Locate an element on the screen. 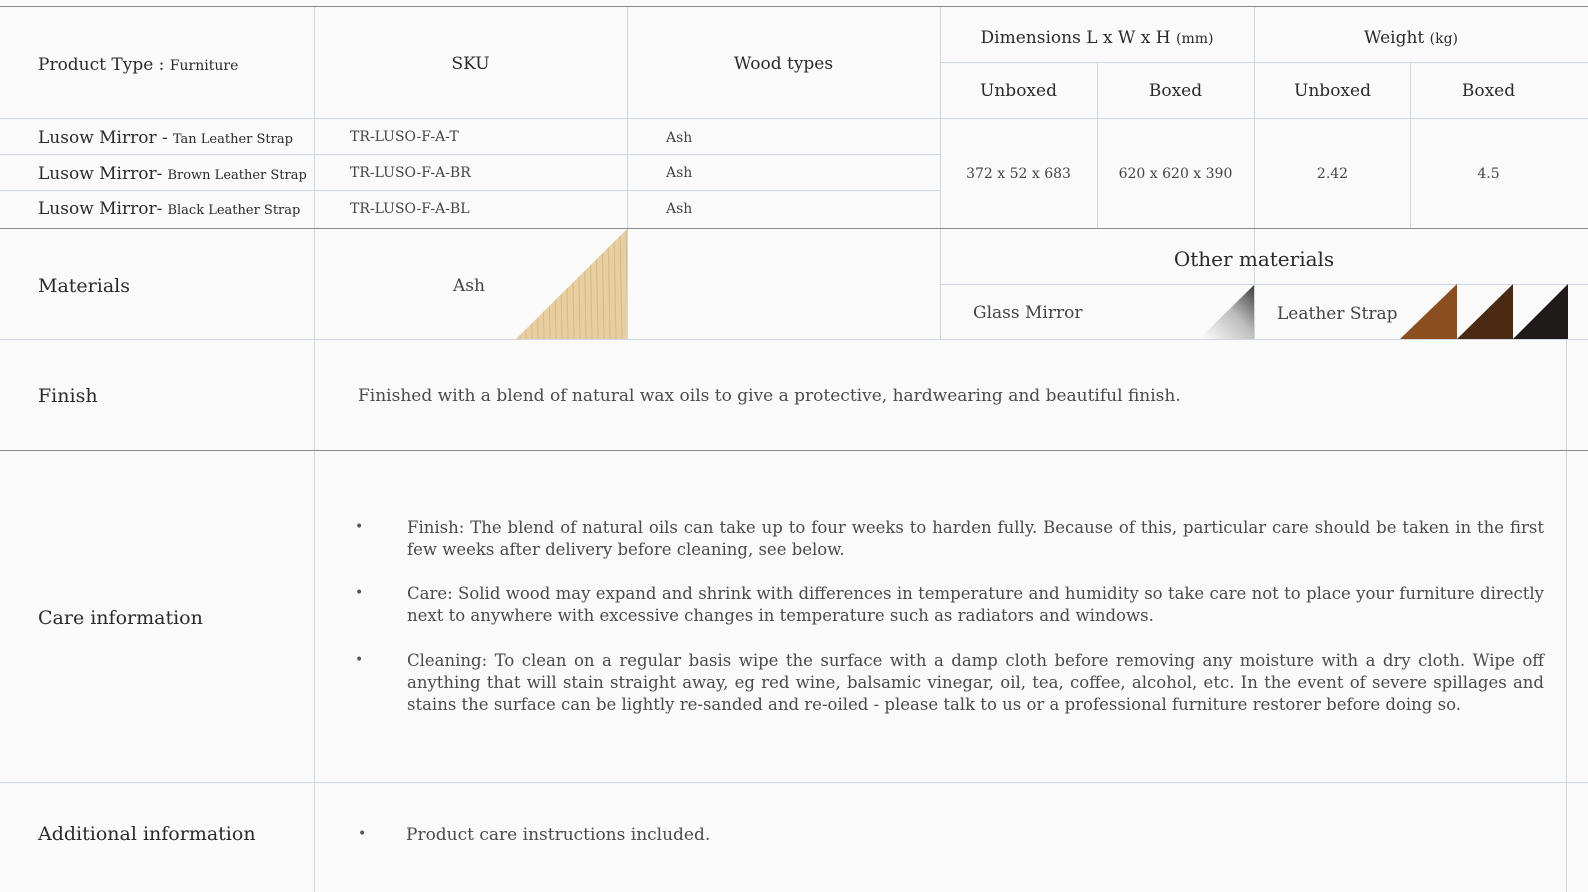  leather-swatches is located at coordinates (1484, 311).